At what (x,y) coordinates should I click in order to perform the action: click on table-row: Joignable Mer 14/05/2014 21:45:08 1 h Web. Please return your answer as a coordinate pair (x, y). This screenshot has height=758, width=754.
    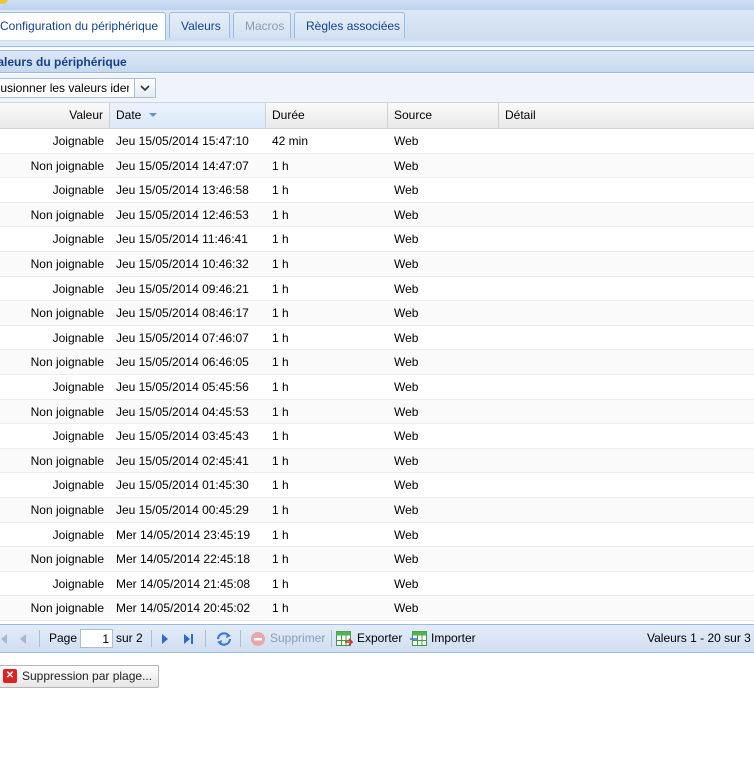
    Looking at the image, I should click on (377, 584).